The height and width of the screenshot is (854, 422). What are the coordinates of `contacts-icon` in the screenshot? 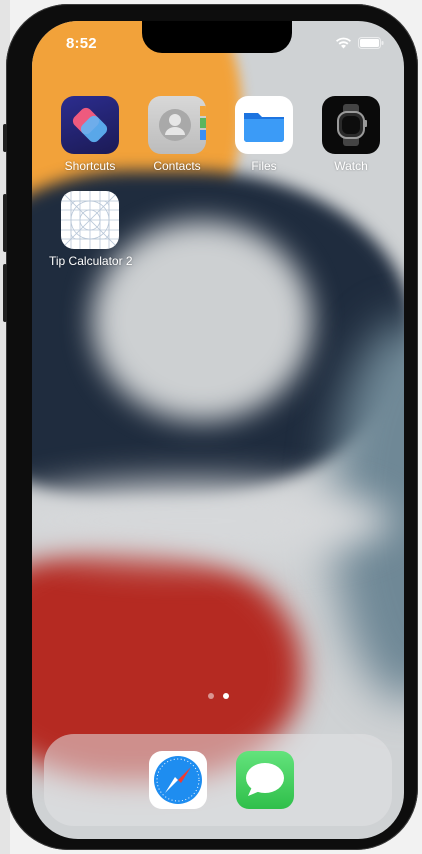 It's located at (177, 125).